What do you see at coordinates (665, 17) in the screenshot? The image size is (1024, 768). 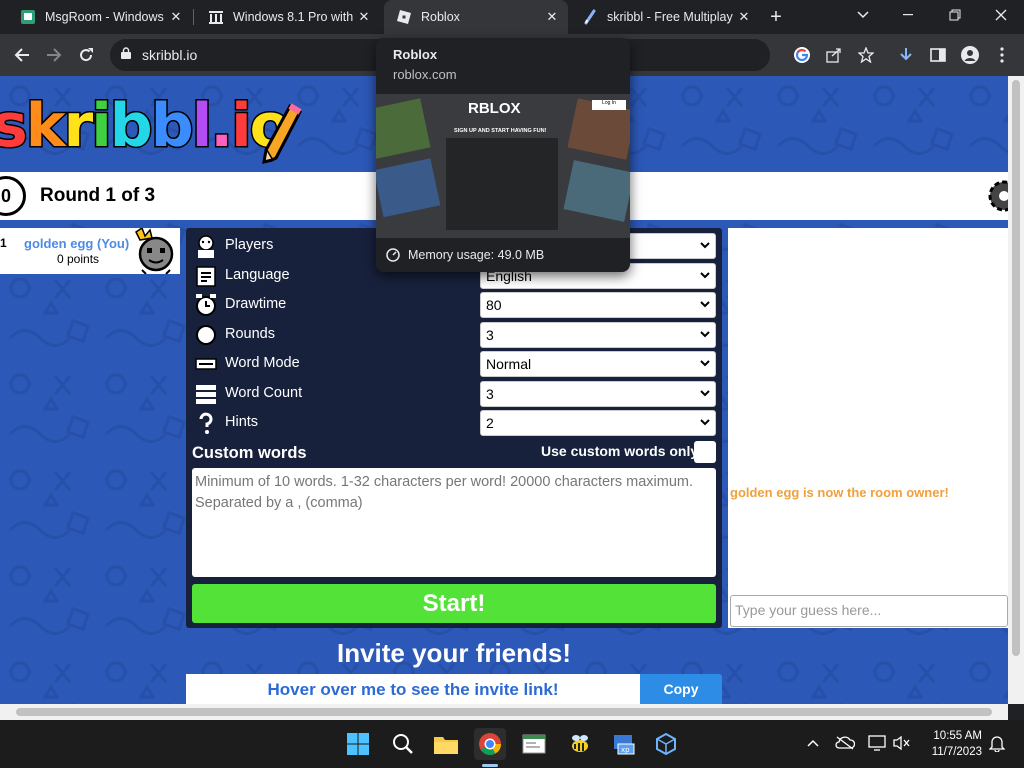 I see `tab-skribbl: skribbl - Free Multiplay ✕` at bounding box center [665, 17].